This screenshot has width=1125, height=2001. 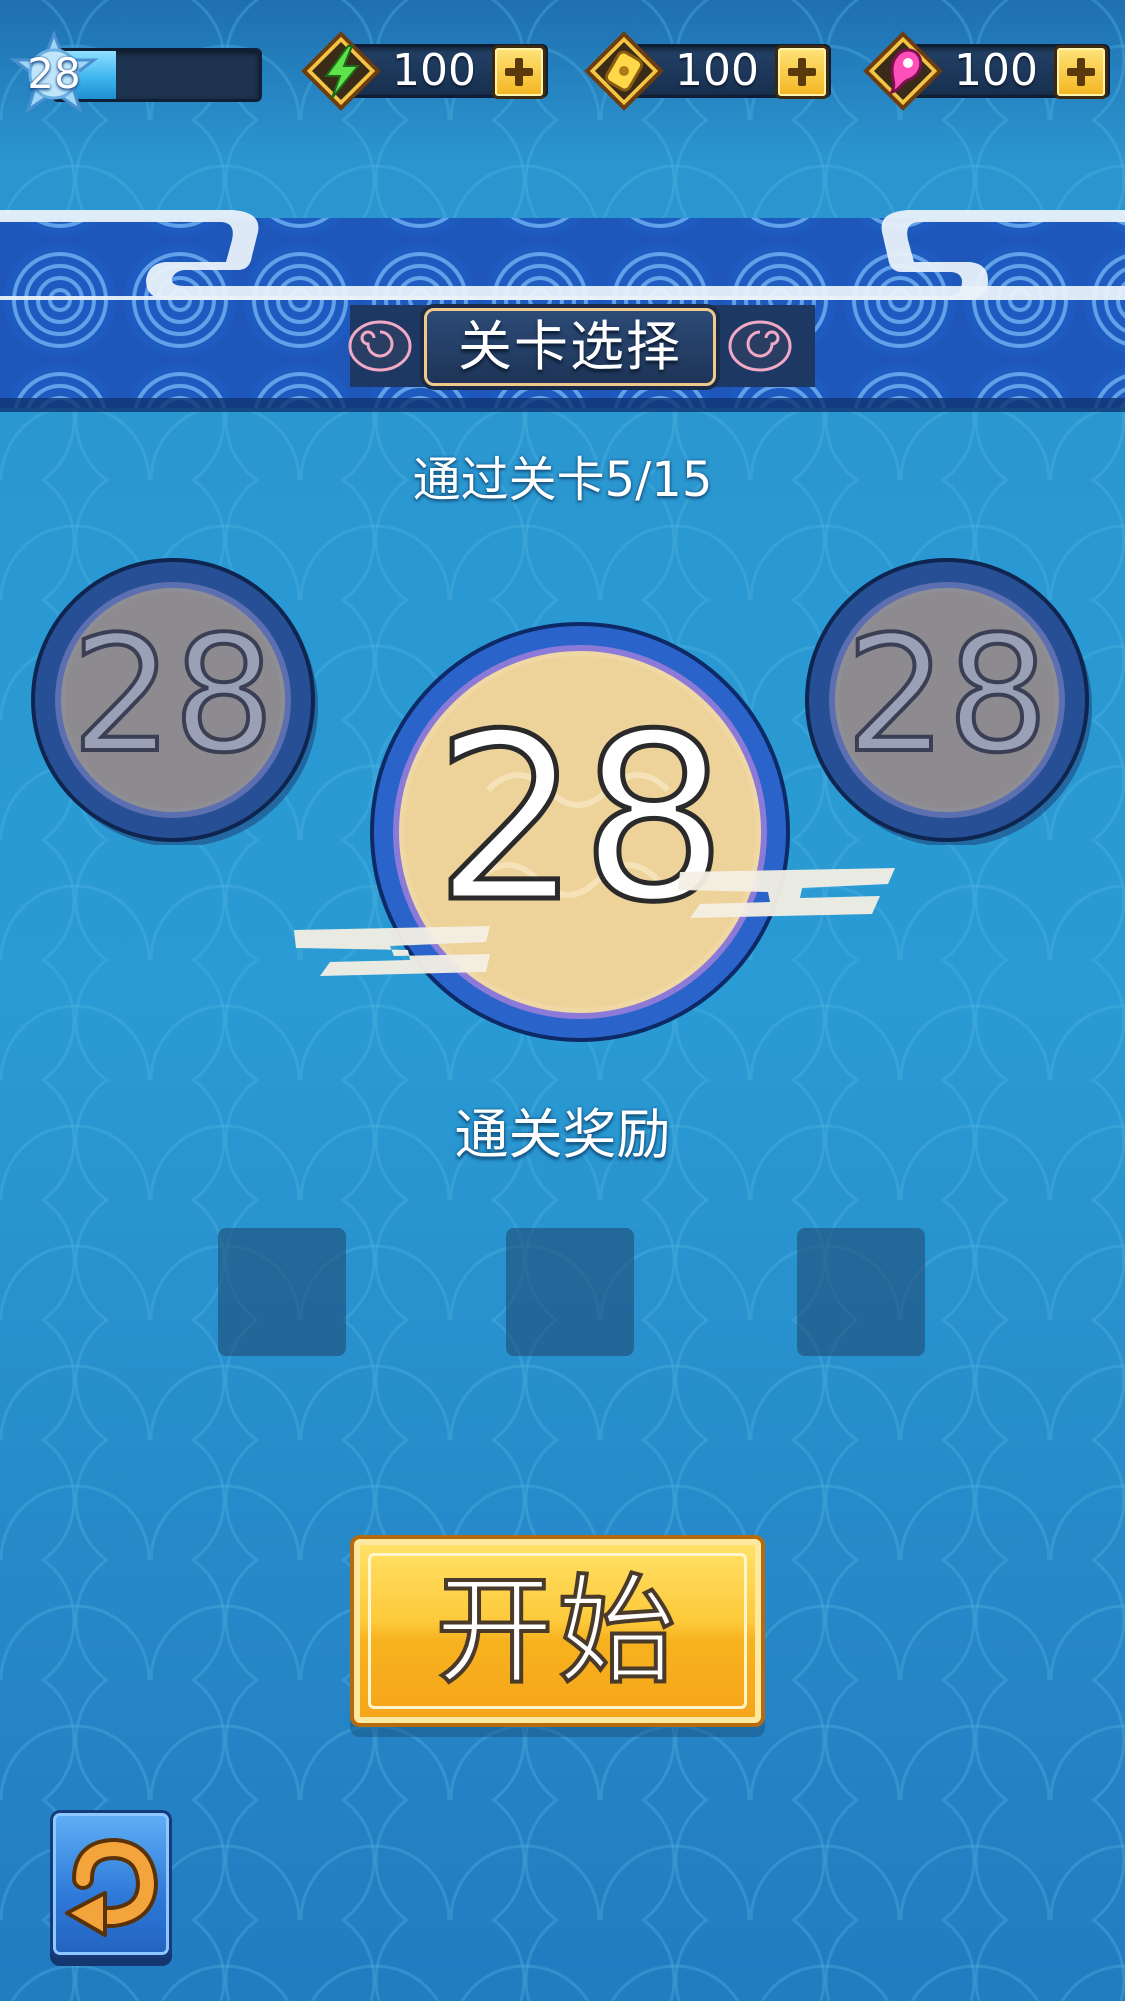 I want to click on energy-counter: 100, so click(x=424, y=71).